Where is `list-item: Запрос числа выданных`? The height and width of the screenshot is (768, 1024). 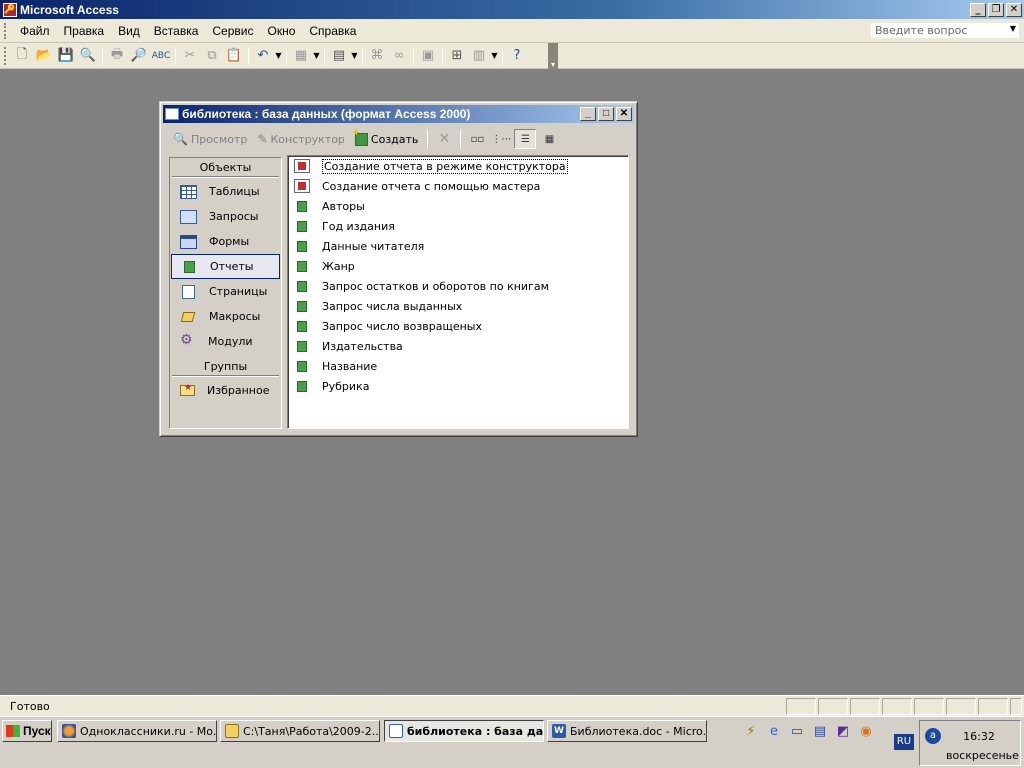 list-item: Запрос числа выданных is located at coordinates (458, 306).